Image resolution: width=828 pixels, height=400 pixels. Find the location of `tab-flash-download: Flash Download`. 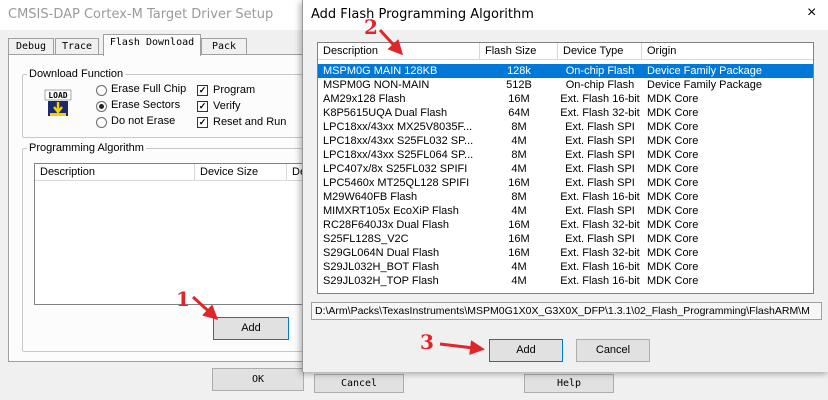

tab-flash-download: Flash Download is located at coordinates (152, 45).